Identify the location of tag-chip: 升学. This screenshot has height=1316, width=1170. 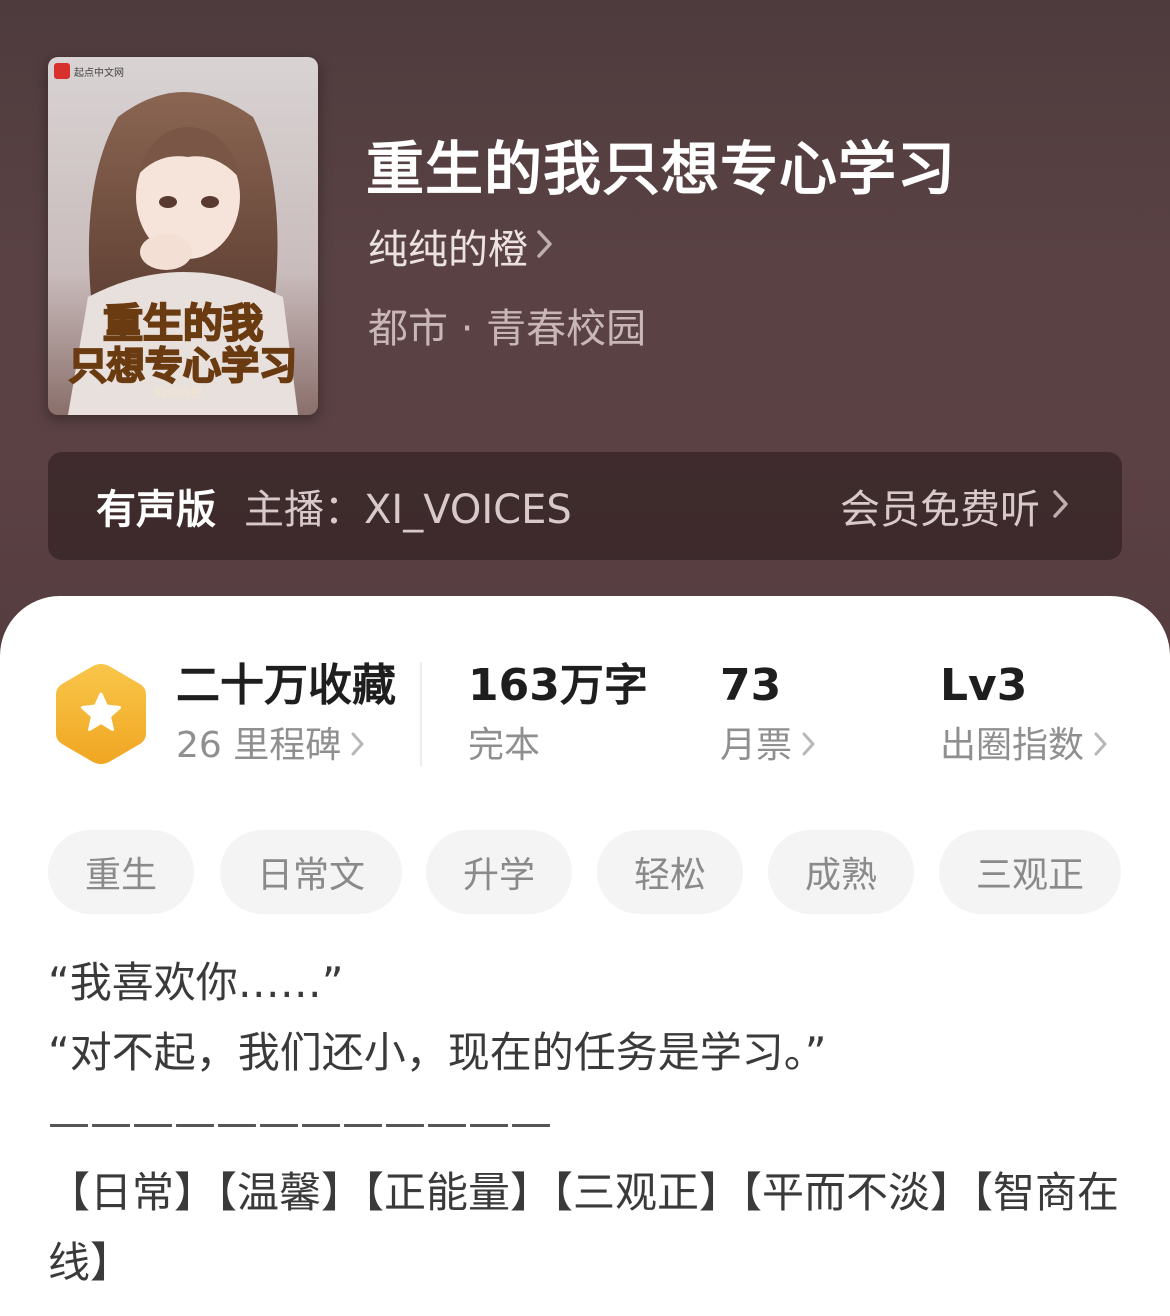
(499, 872).